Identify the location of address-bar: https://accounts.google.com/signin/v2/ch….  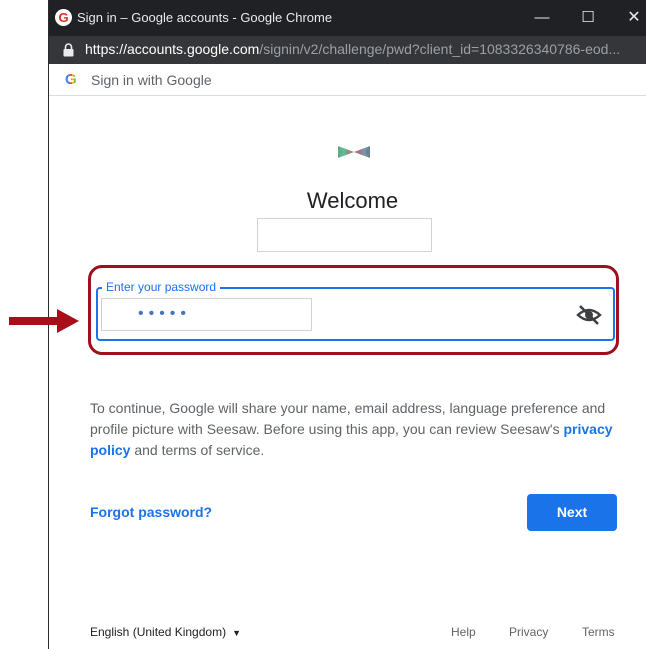
(347, 50).